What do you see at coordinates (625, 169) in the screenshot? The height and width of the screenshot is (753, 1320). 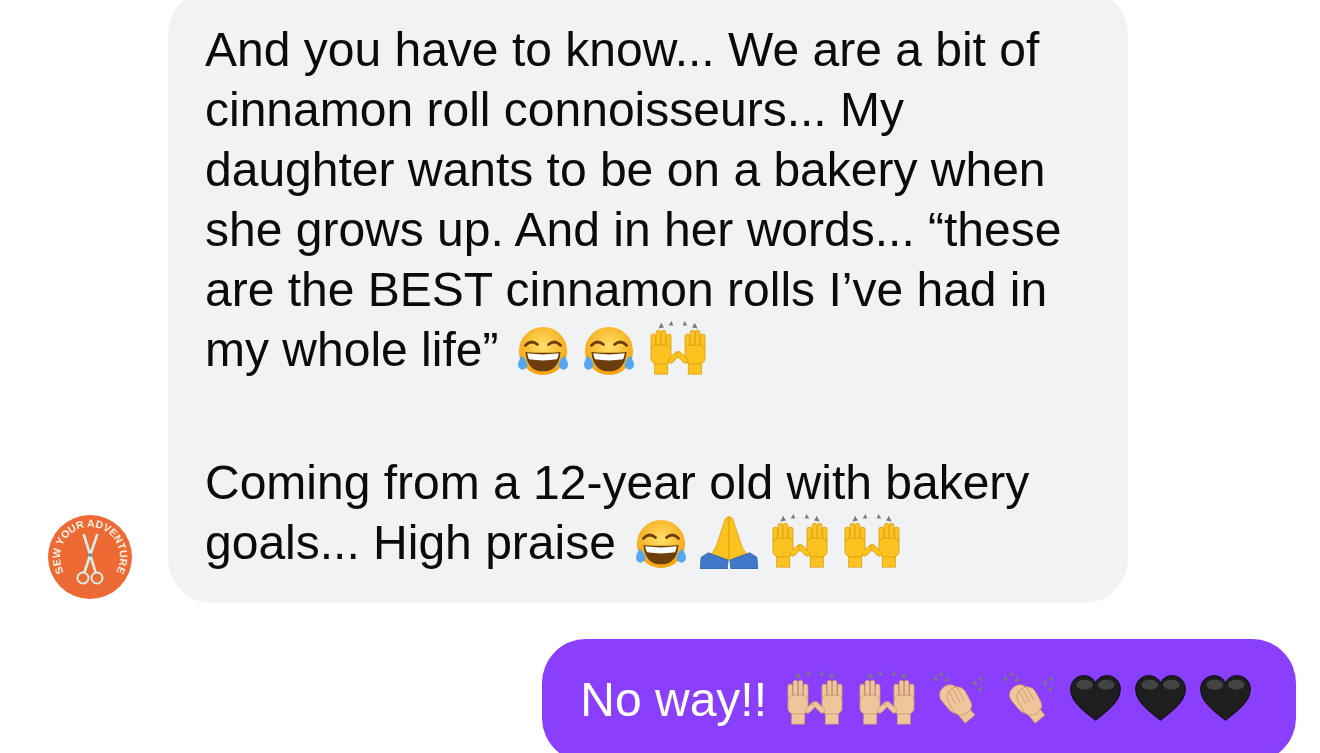 I see `message-text: daughter wants to be on a bakery when` at bounding box center [625, 169].